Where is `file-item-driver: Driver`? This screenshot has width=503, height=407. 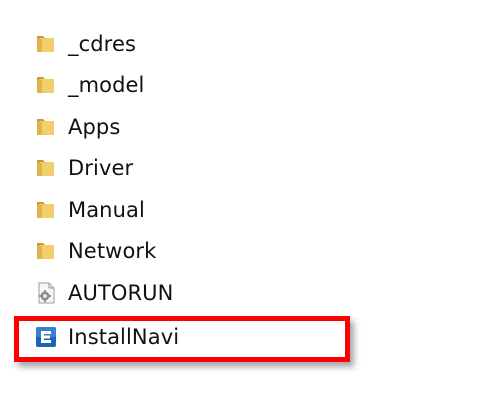 file-item-driver: Driver is located at coordinates (82, 168).